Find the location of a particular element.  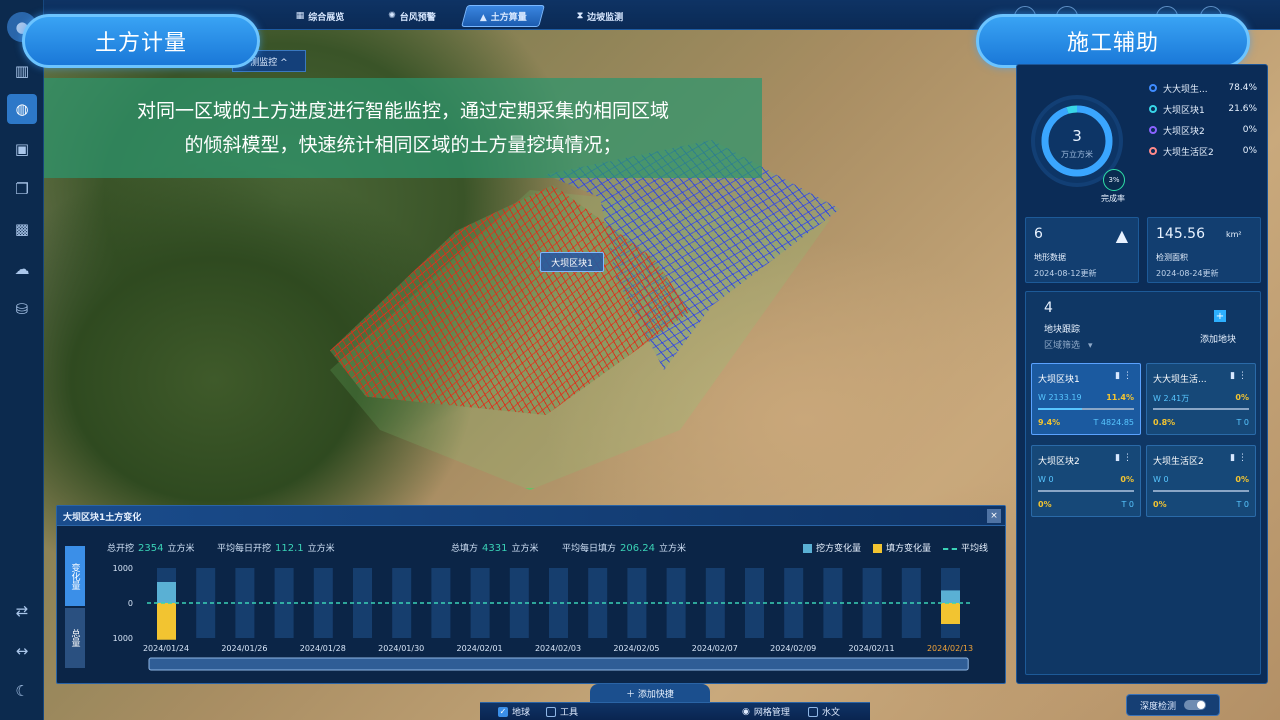

x-tick-label: 2024/02/05 is located at coordinates (636, 648).